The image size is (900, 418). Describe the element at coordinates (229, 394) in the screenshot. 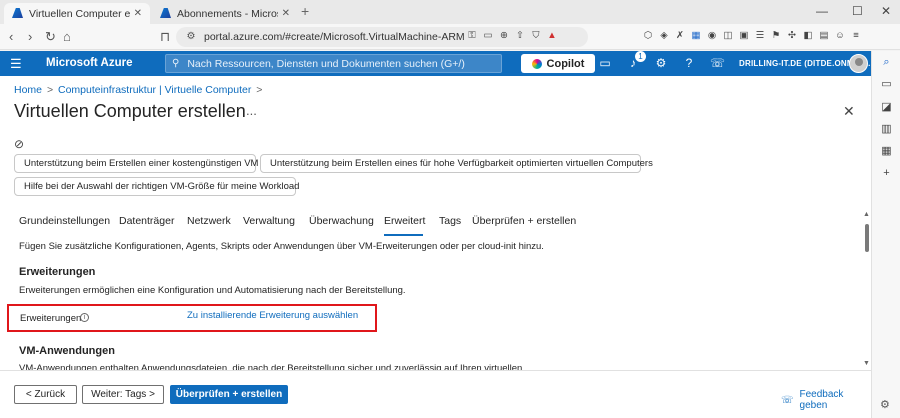

I see `review-create-button: Überprüfen + erstellen` at that location.